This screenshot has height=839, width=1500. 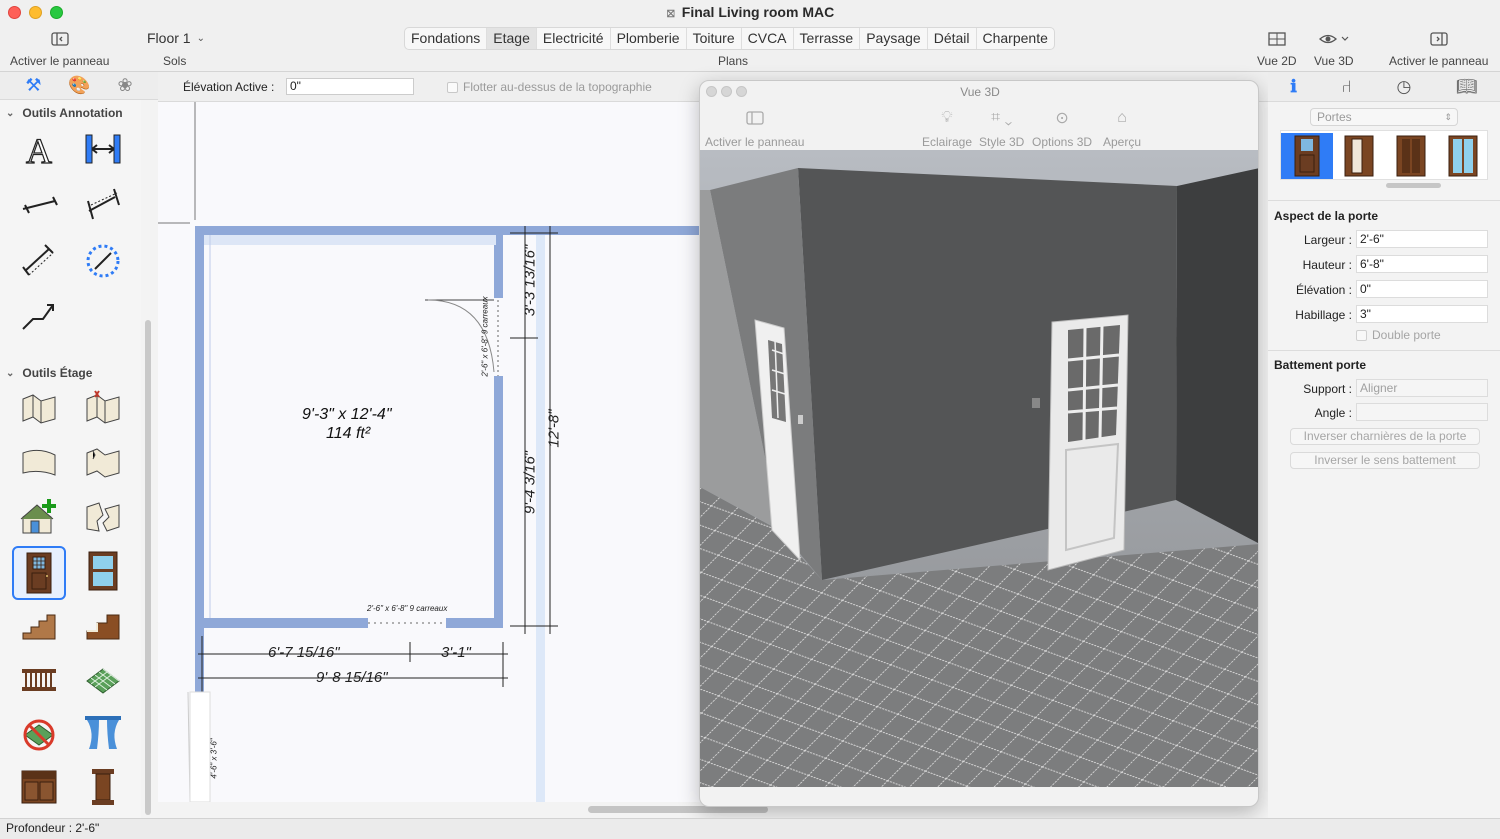 I want to click on door-icon, so click(x=39, y=573).